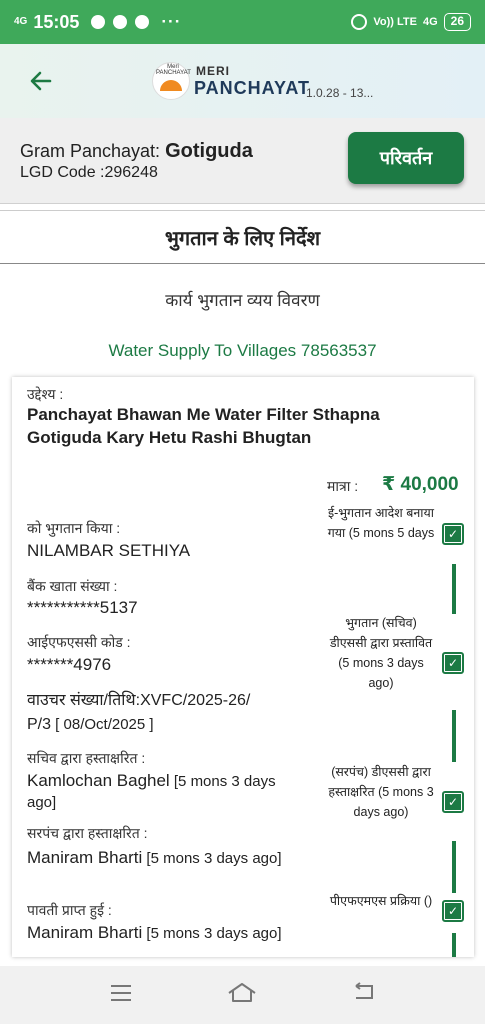 This screenshot has width=485, height=1024. I want to click on step-2-checkbox: ✓, so click(453, 663).